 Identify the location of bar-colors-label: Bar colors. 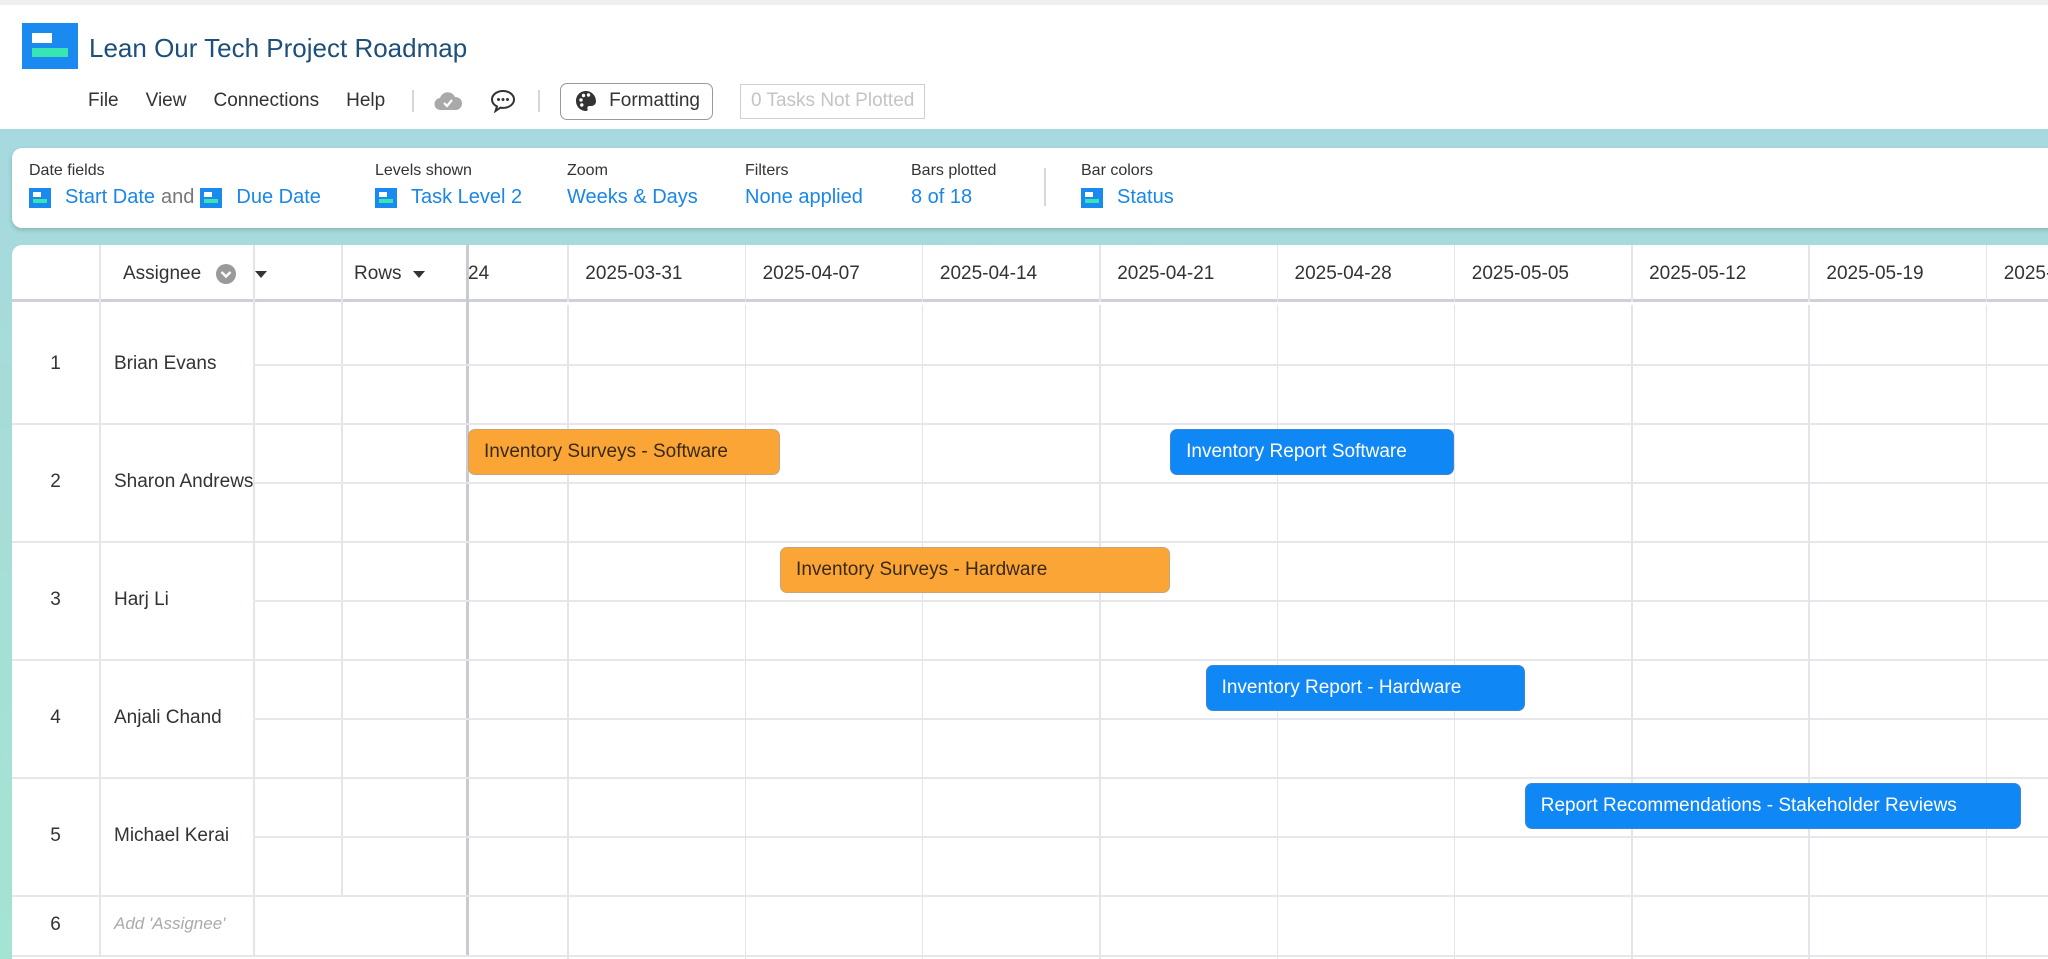
(1117, 170).